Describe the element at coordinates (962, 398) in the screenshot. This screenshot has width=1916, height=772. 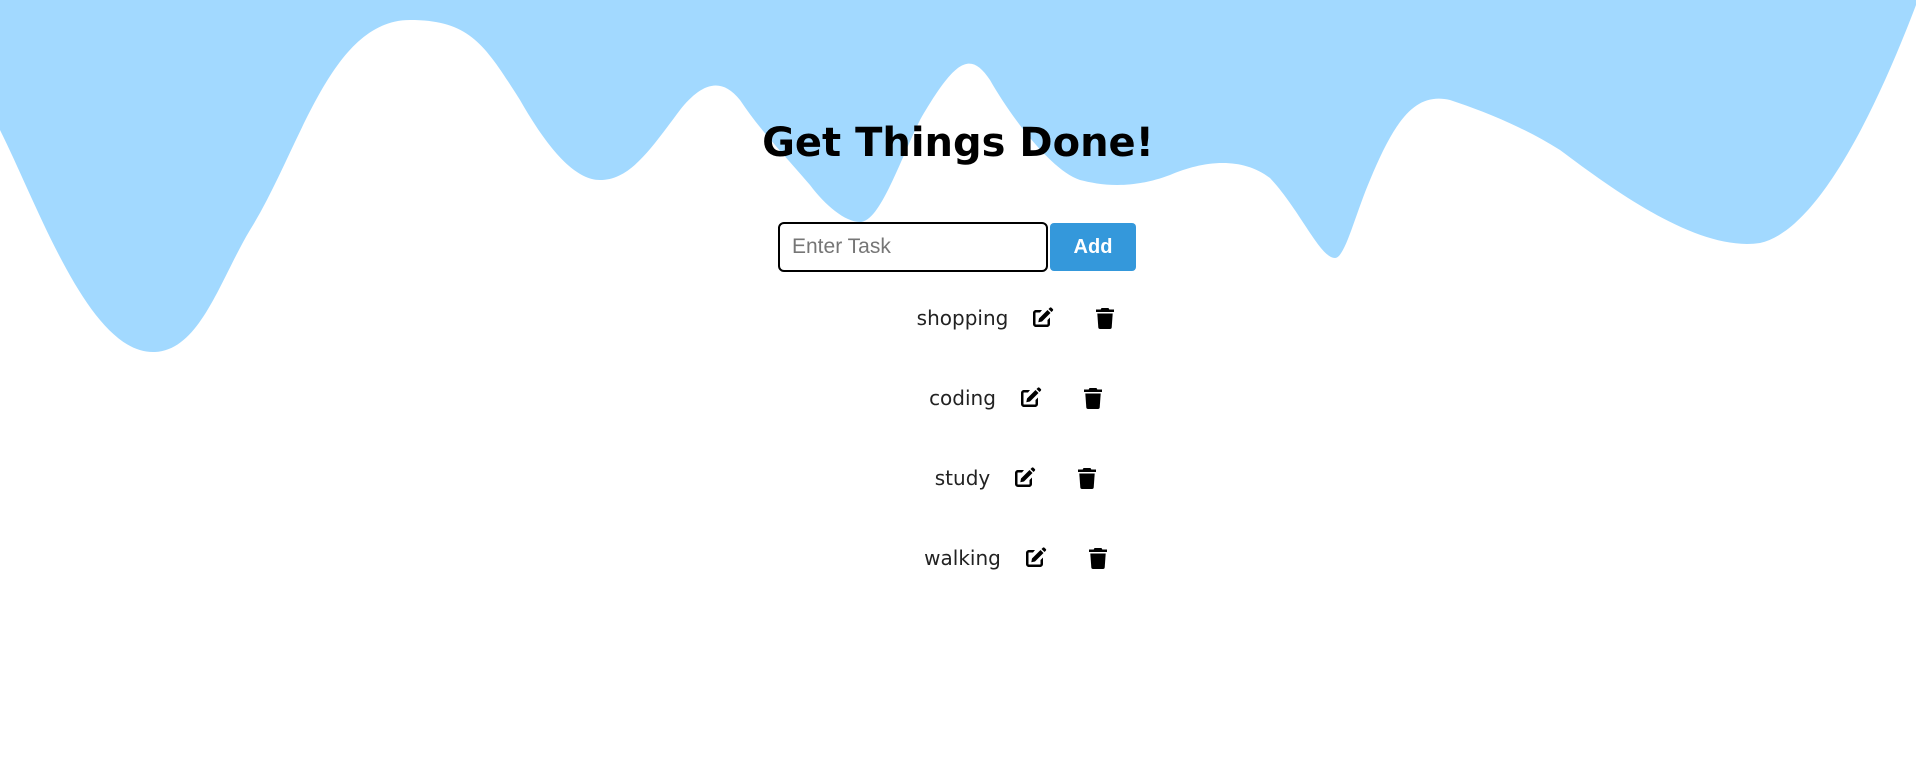
I see `task-label: coding` at that location.